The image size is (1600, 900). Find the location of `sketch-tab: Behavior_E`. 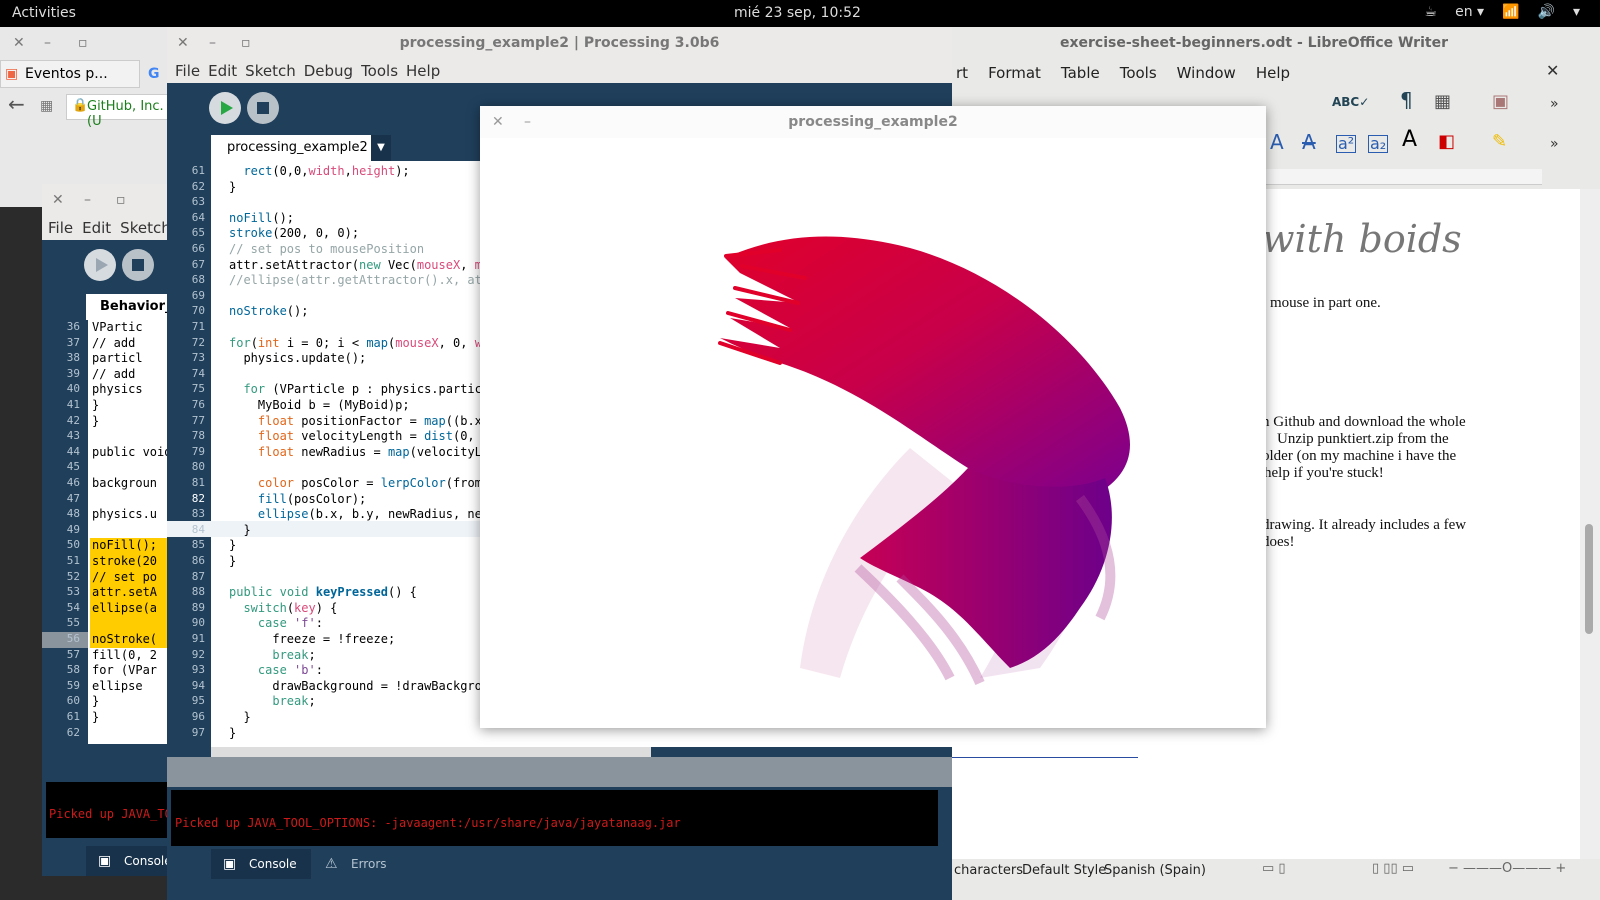

sketch-tab: Behavior_E is located at coordinates (128, 307).